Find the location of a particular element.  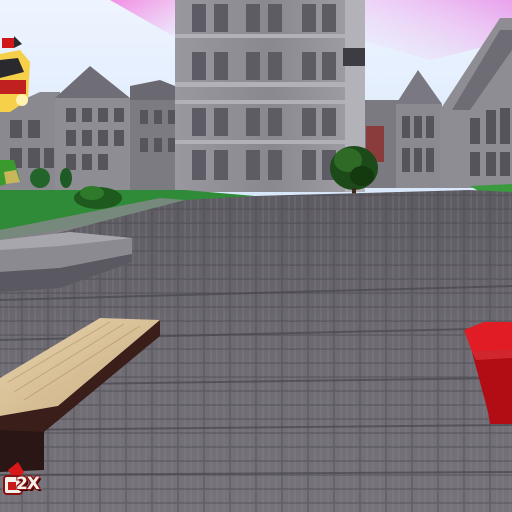

hud-badge-label: 2X is located at coordinates (28, 484).